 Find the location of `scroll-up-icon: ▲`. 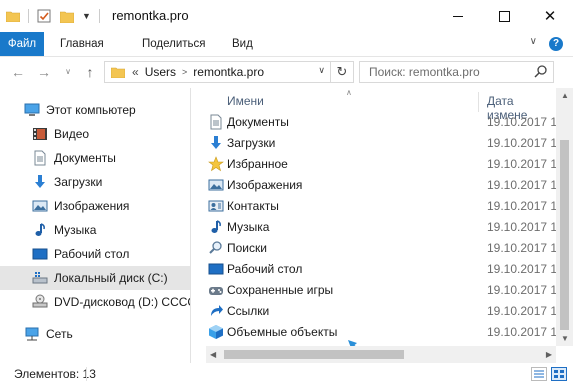

scroll-up-icon: ▲ is located at coordinates (565, 95).